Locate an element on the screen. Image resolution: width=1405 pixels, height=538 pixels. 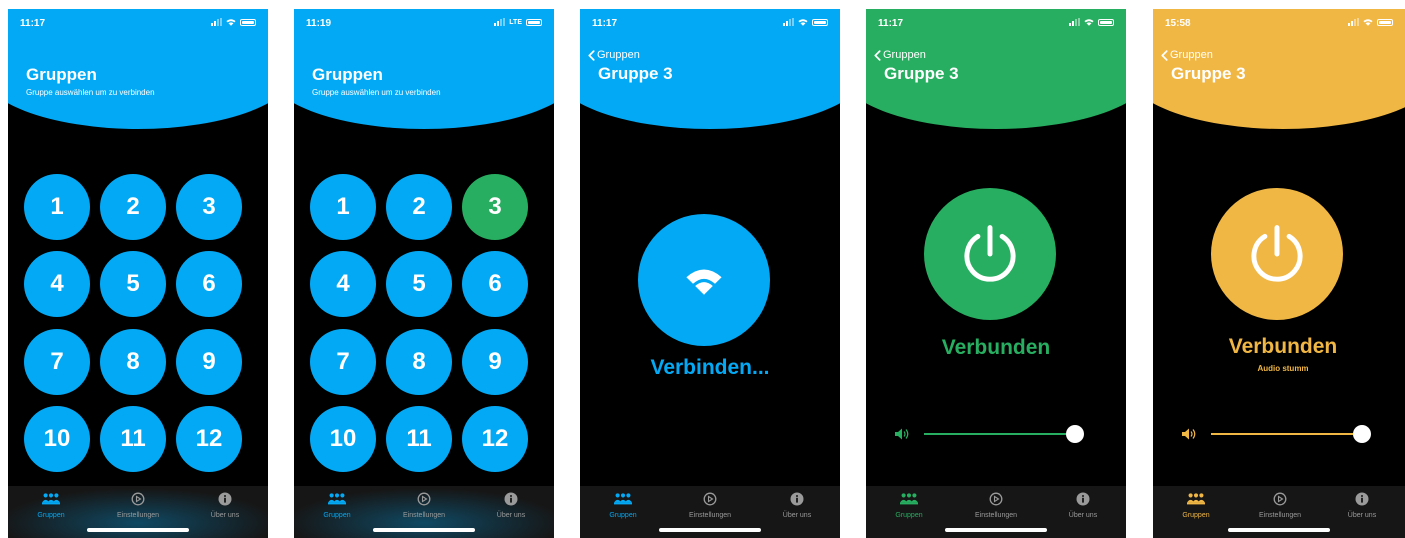
group-button-3-selected: 3 is located at coordinates (495, 207).